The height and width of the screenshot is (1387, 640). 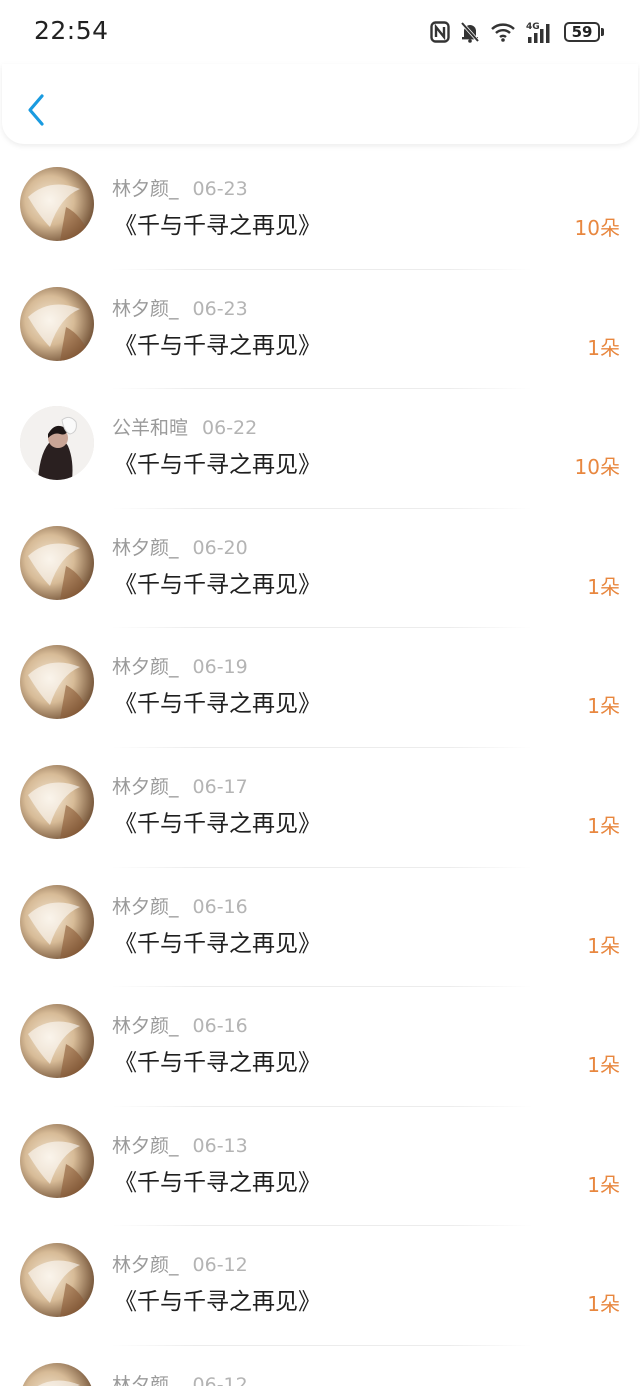 What do you see at coordinates (517, 32) in the screenshot?
I see `status-icons: 4G 59` at bounding box center [517, 32].